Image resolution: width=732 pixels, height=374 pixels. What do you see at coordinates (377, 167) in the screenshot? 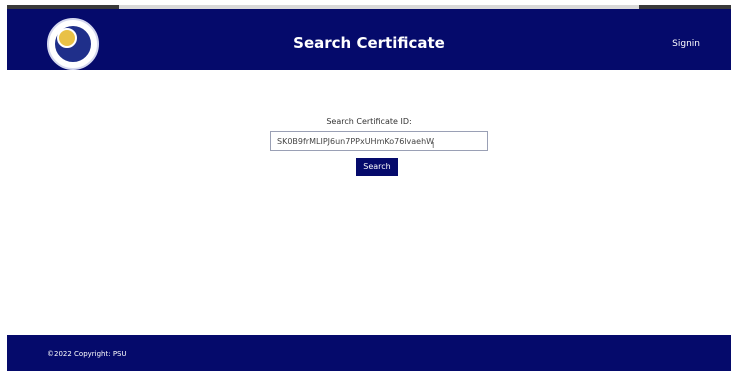
I see `search-button: Search` at bounding box center [377, 167].